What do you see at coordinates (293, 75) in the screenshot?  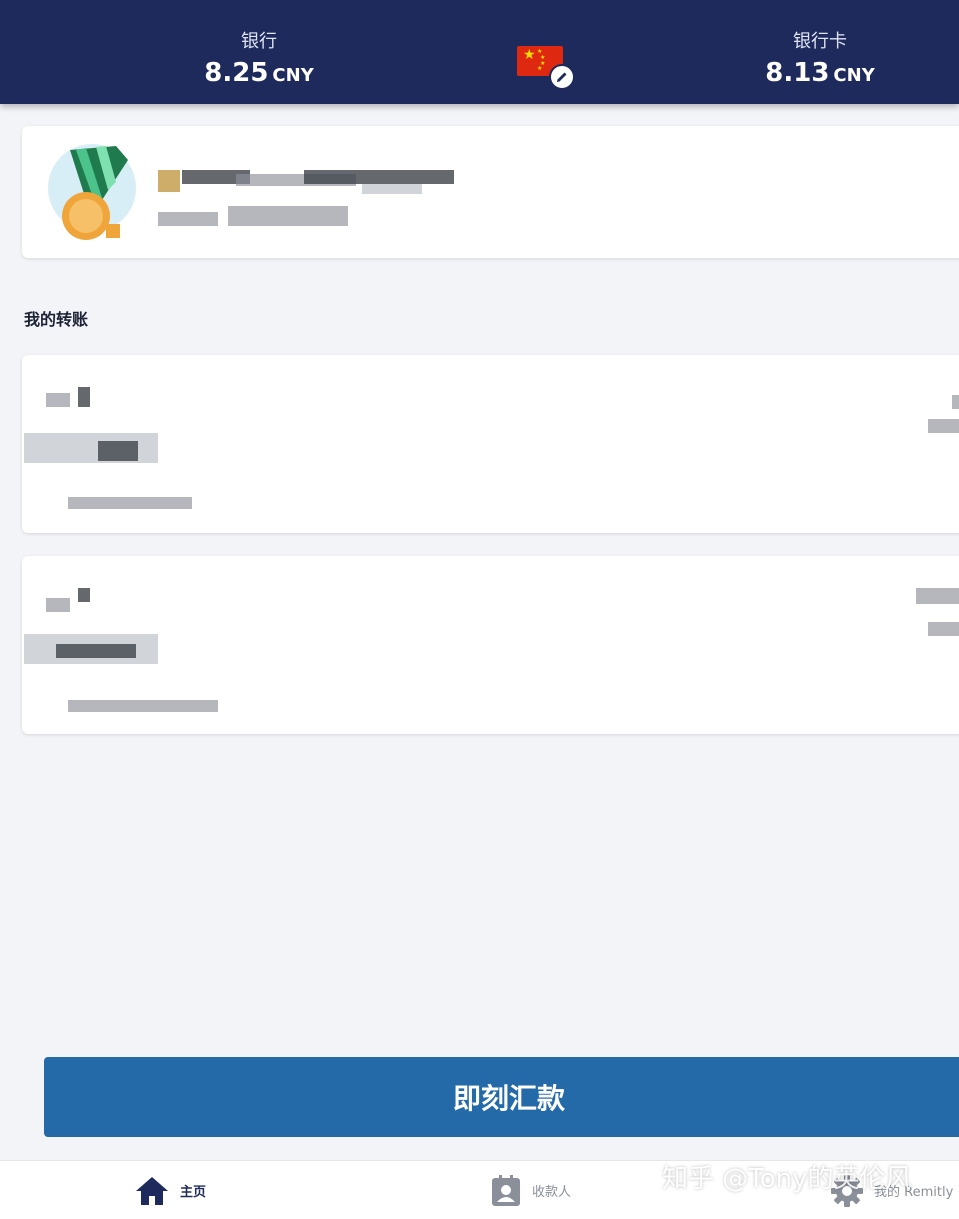 I see `bank-rate-unit: CNY` at bounding box center [293, 75].